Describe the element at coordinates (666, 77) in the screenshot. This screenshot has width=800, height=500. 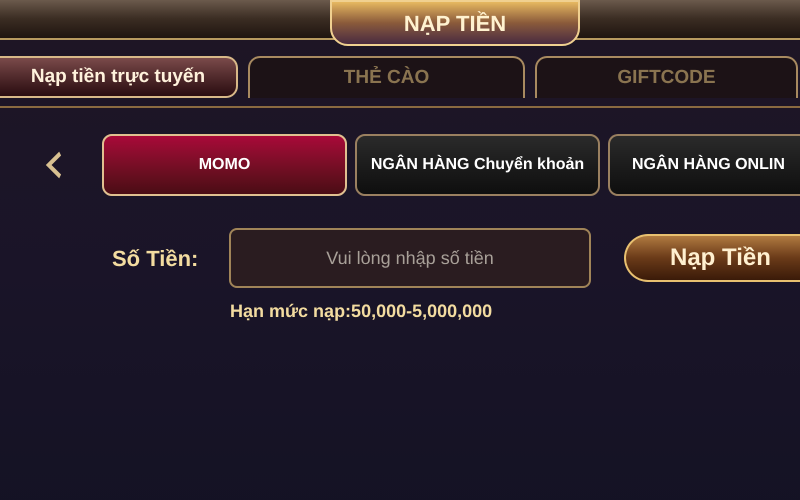
I see `tab: GIFTCODE` at that location.